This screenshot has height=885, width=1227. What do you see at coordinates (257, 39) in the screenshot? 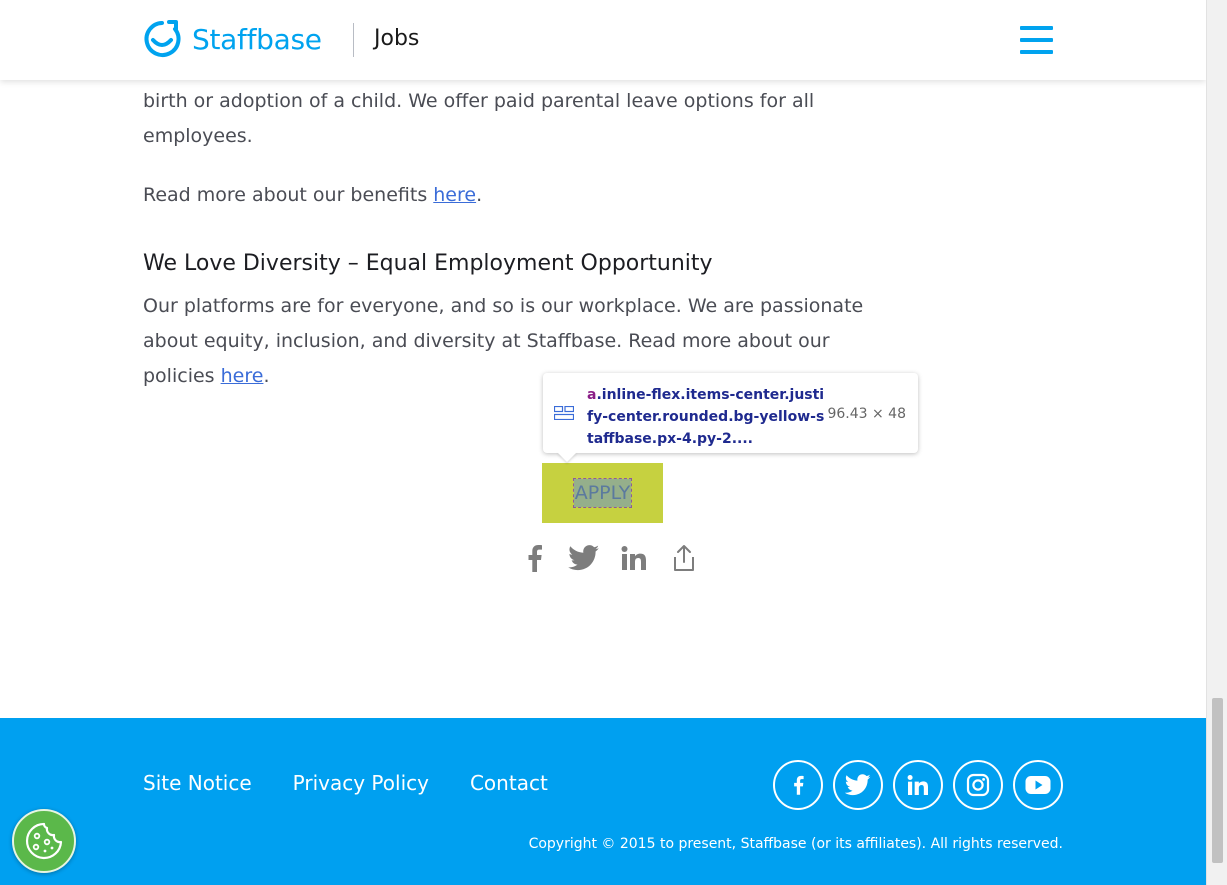
I see `brand-name: Staffbase` at bounding box center [257, 39].